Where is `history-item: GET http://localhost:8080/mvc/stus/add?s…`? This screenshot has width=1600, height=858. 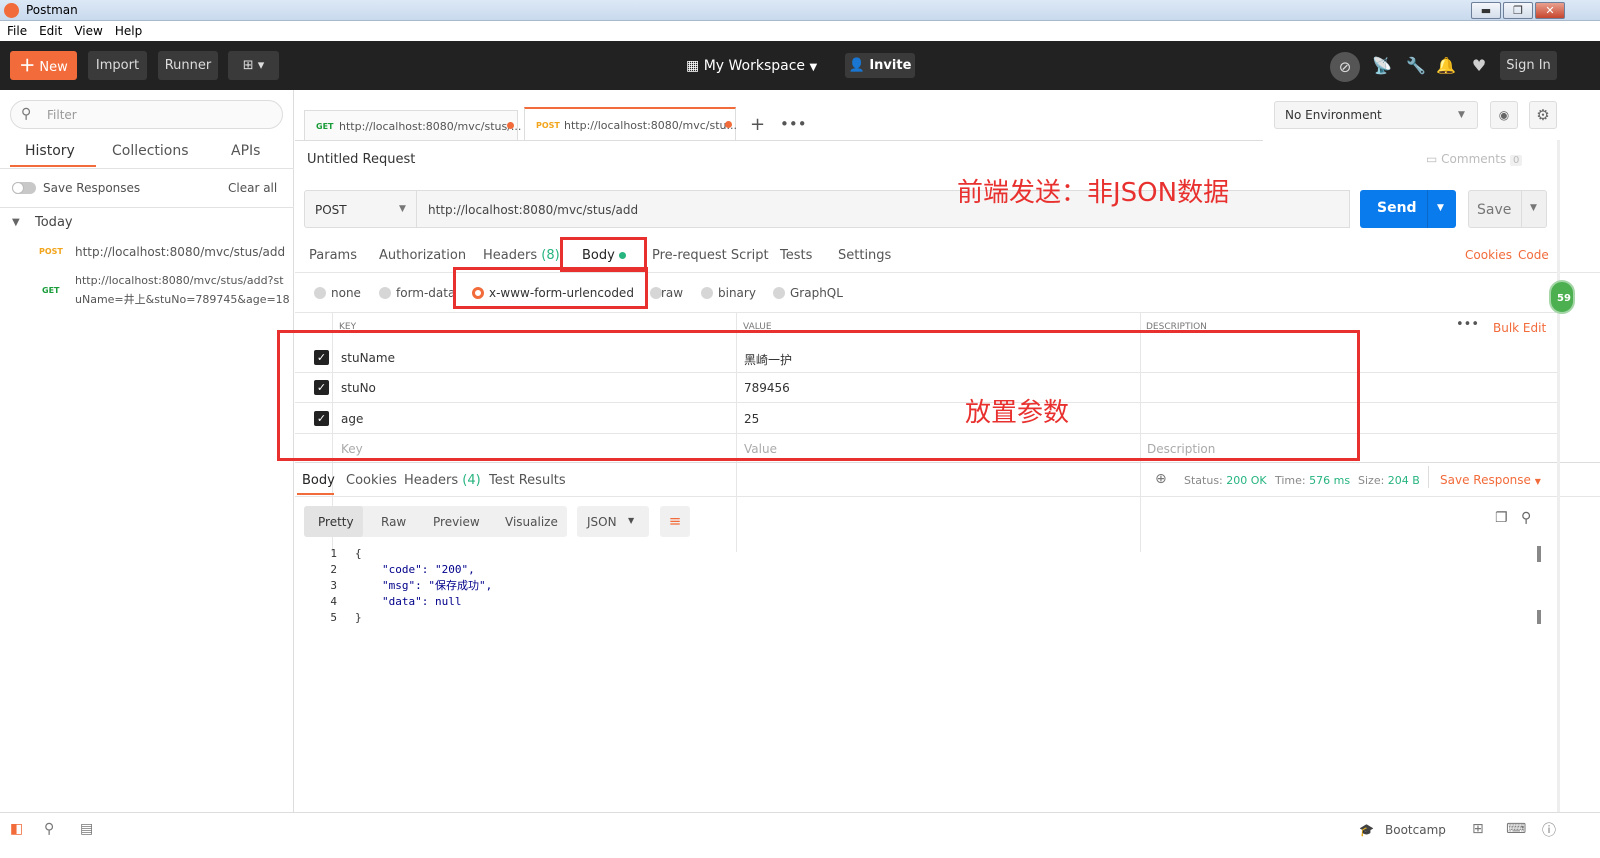
history-item: GET http://localhost:8080/mvc/stus/add?s… is located at coordinates (147, 290).